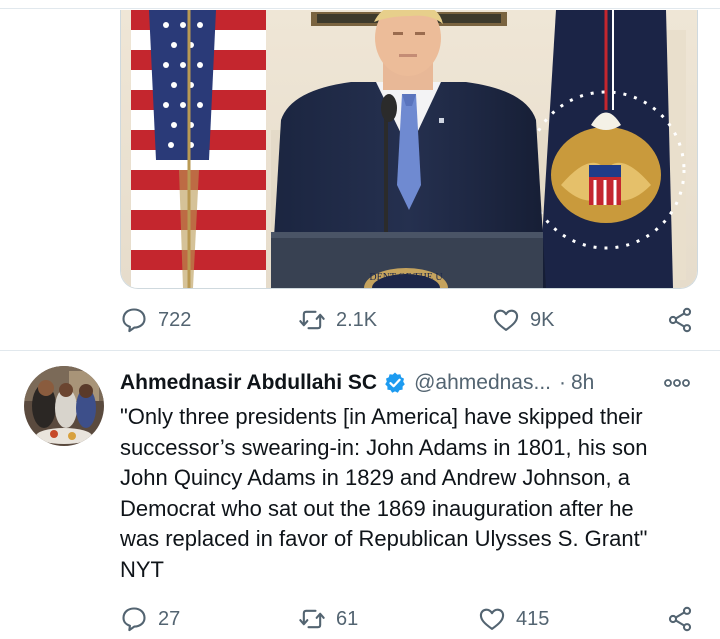 The image size is (720, 639). I want to click on avatar, so click(64, 406).